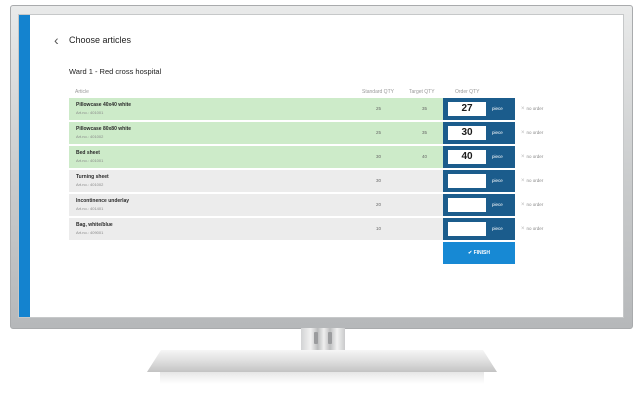 The width and height of the screenshot is (634, 397). Describe the element at coordinates (379, 204) in the screenshot. I see `standard-qty: 20` at that location.